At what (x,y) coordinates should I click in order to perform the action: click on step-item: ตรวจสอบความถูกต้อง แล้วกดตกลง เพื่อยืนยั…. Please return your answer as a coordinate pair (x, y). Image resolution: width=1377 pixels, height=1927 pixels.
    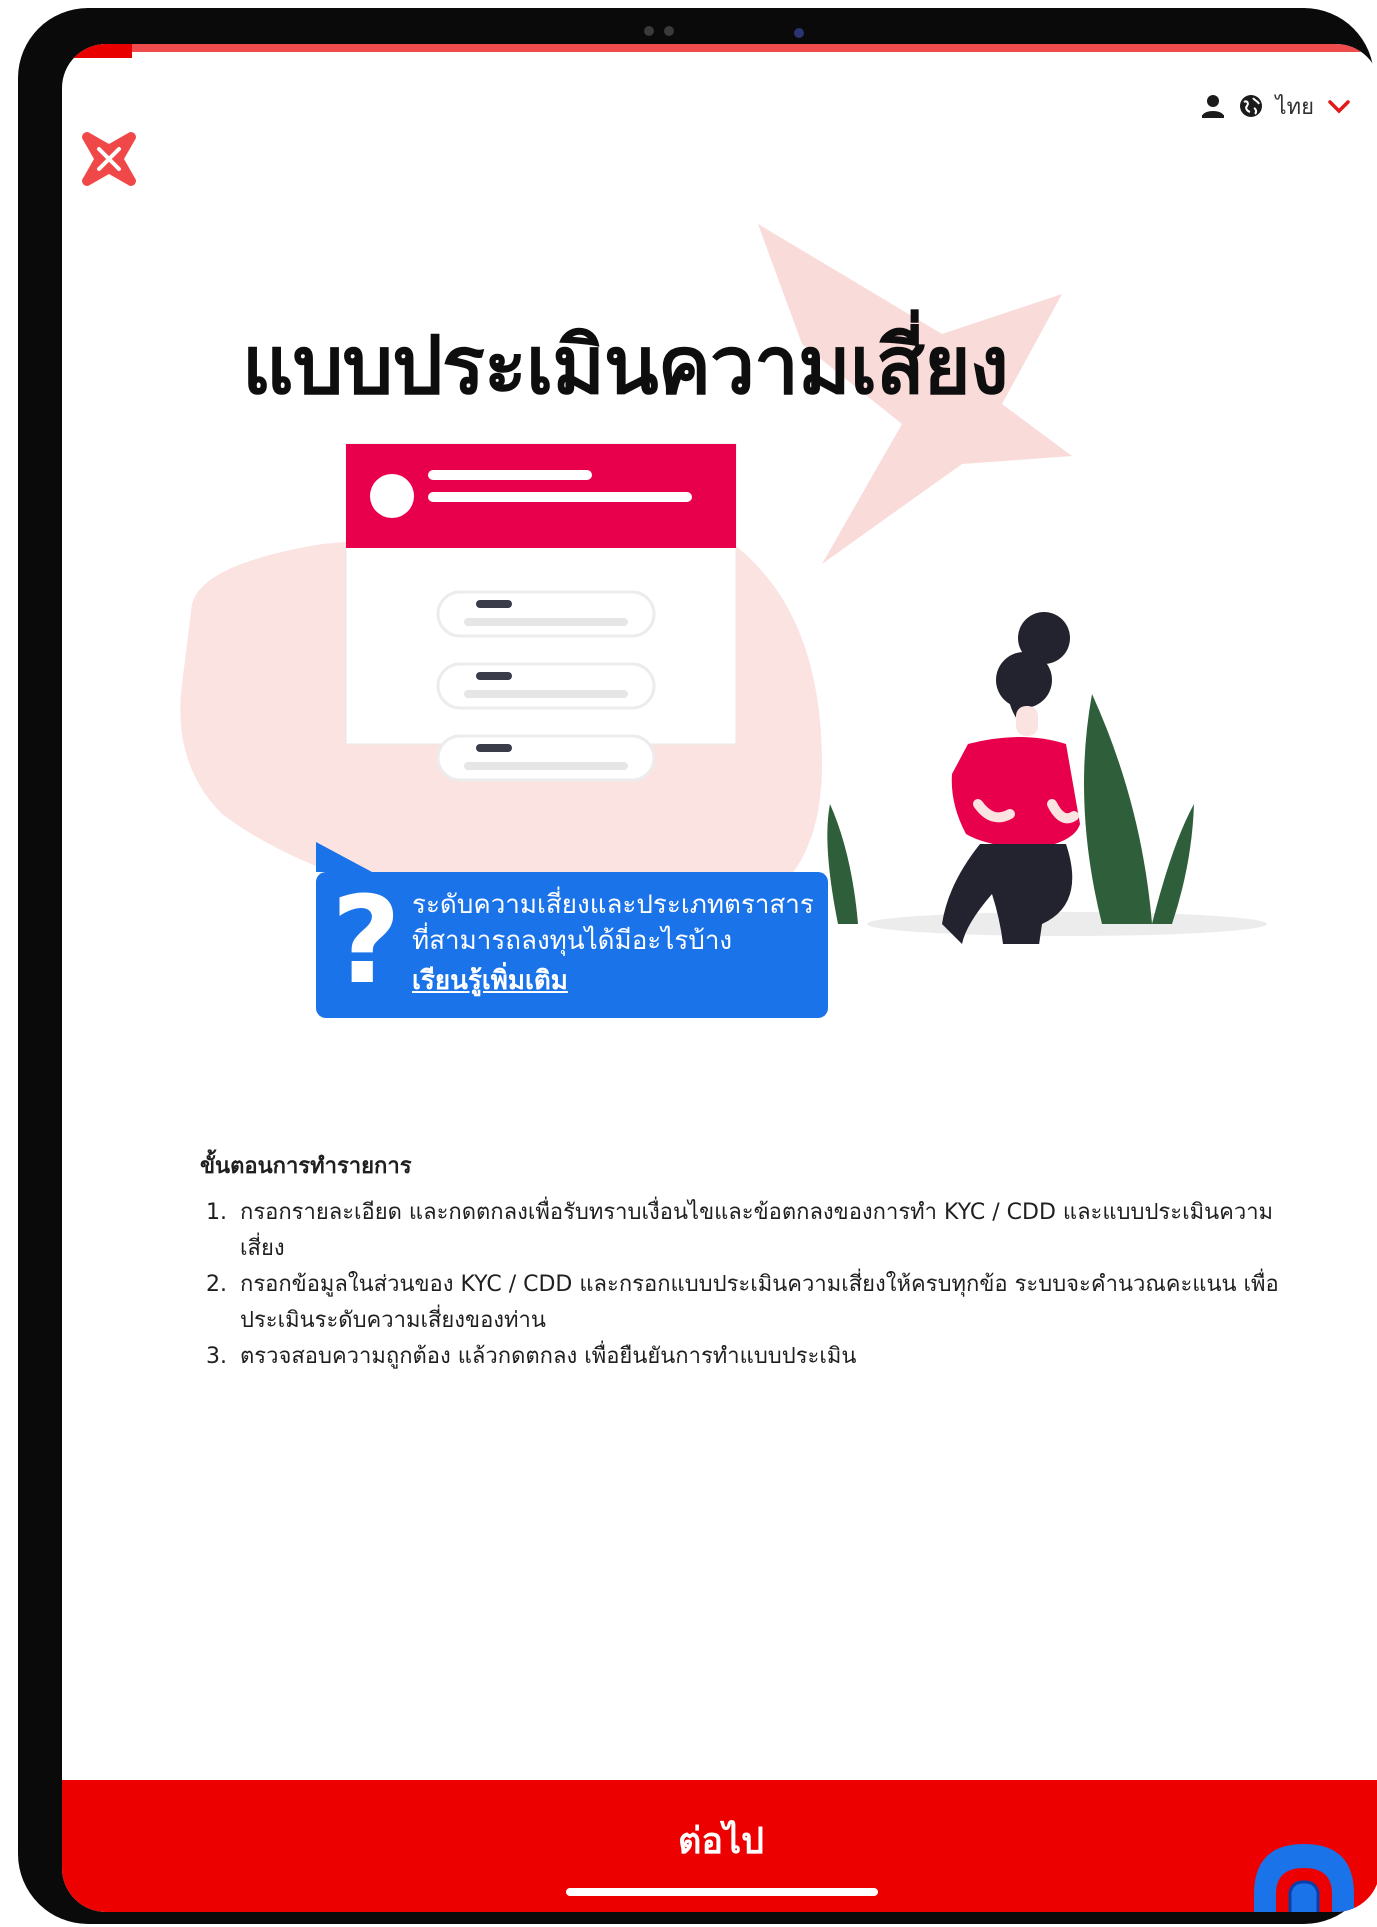
    Looking at the image, I should click on (767, 1357).